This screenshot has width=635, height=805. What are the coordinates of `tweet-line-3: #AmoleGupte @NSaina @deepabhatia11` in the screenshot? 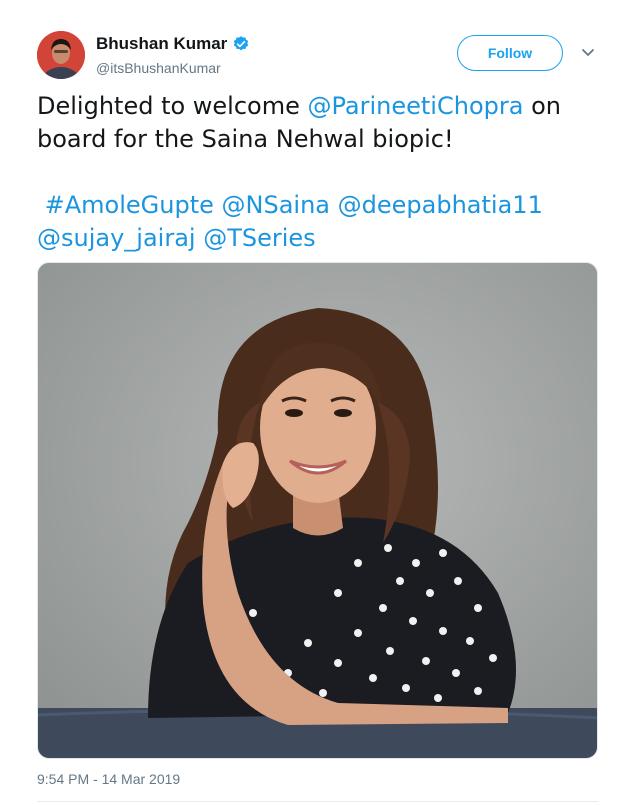 It's located at (317, 205).